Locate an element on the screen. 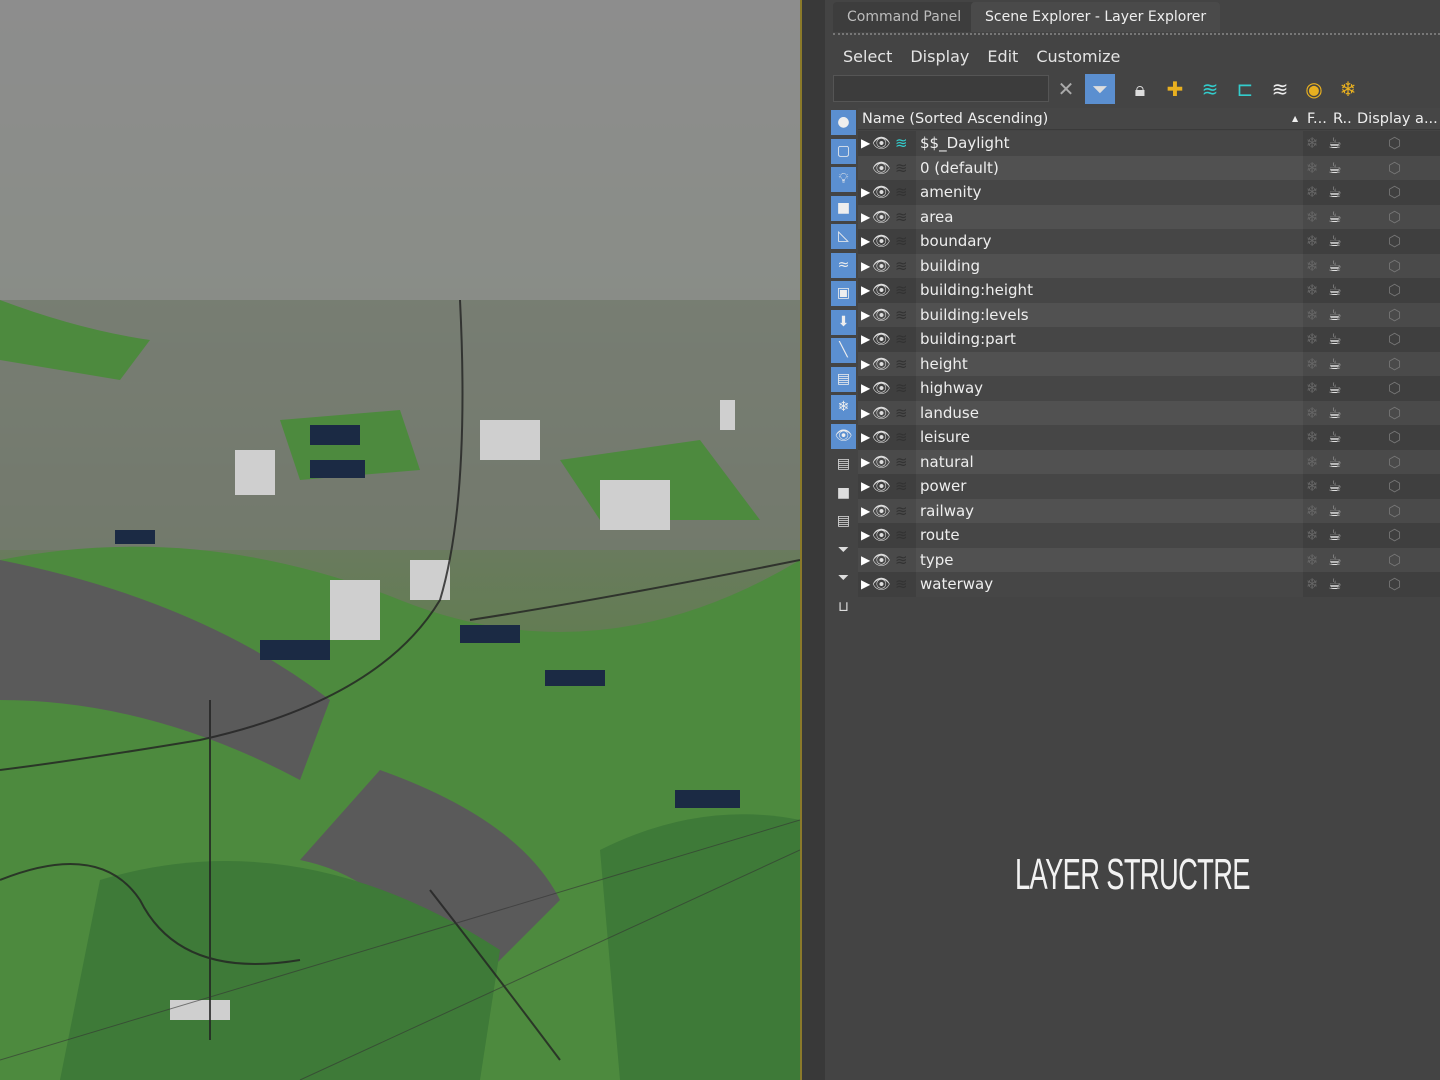  xrefs-filter-icon: ⬇ is located at coordinates (843, 322).